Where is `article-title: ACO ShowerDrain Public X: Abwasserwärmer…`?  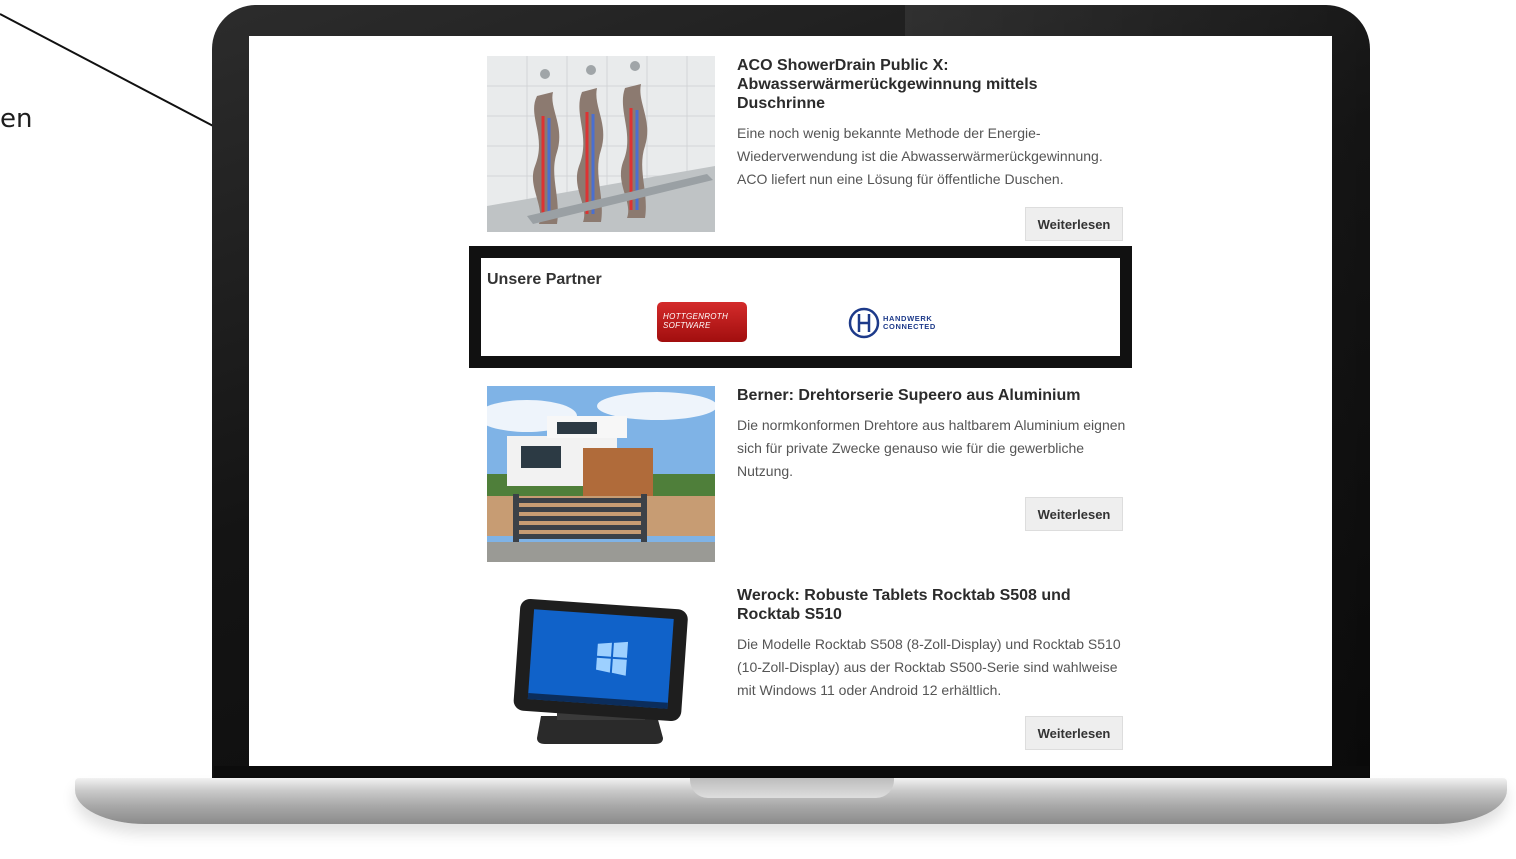
article-title: ACO ShowerDrain Public X: Abwasserwärmer… is located at coordinates (933, 84).